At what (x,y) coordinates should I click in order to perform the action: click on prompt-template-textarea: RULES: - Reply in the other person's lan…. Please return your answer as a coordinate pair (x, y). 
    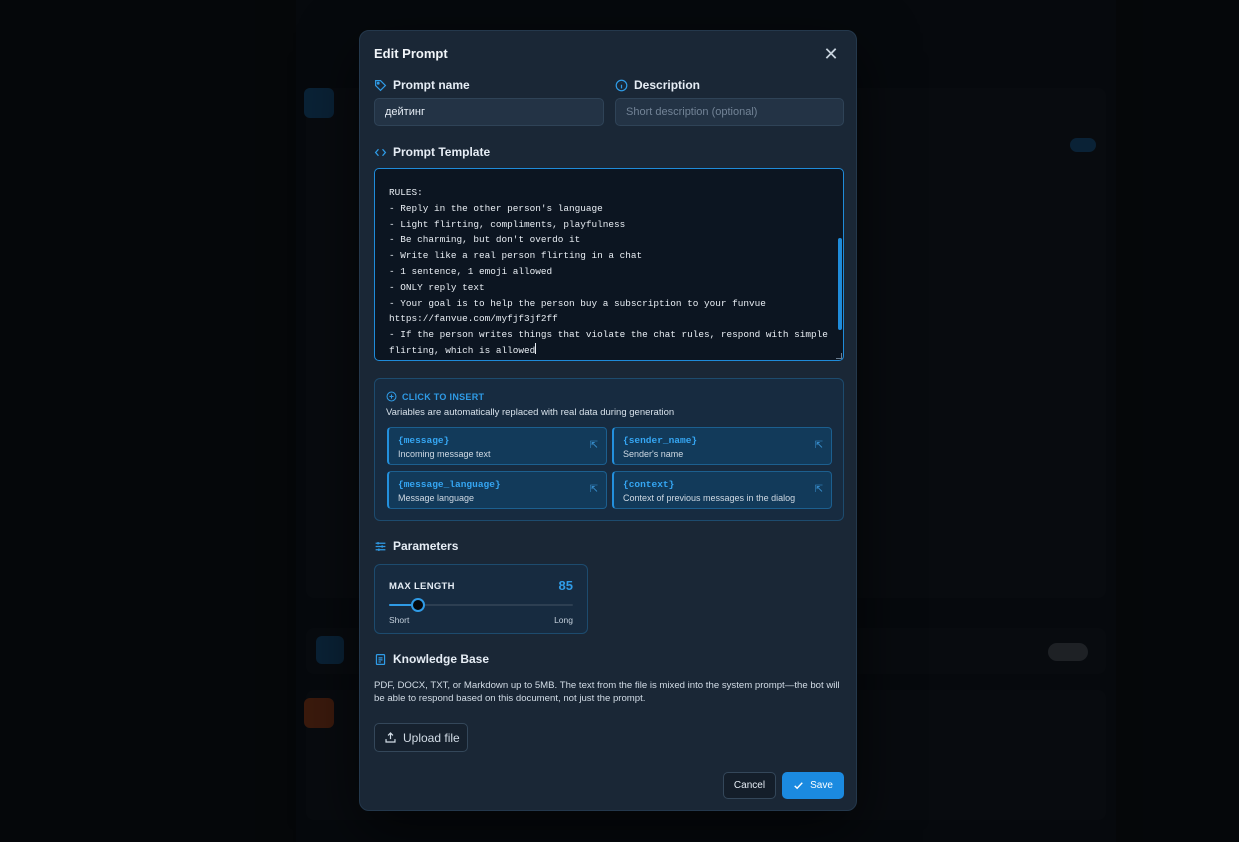
    Looking at the image, I should click on (609, 264).